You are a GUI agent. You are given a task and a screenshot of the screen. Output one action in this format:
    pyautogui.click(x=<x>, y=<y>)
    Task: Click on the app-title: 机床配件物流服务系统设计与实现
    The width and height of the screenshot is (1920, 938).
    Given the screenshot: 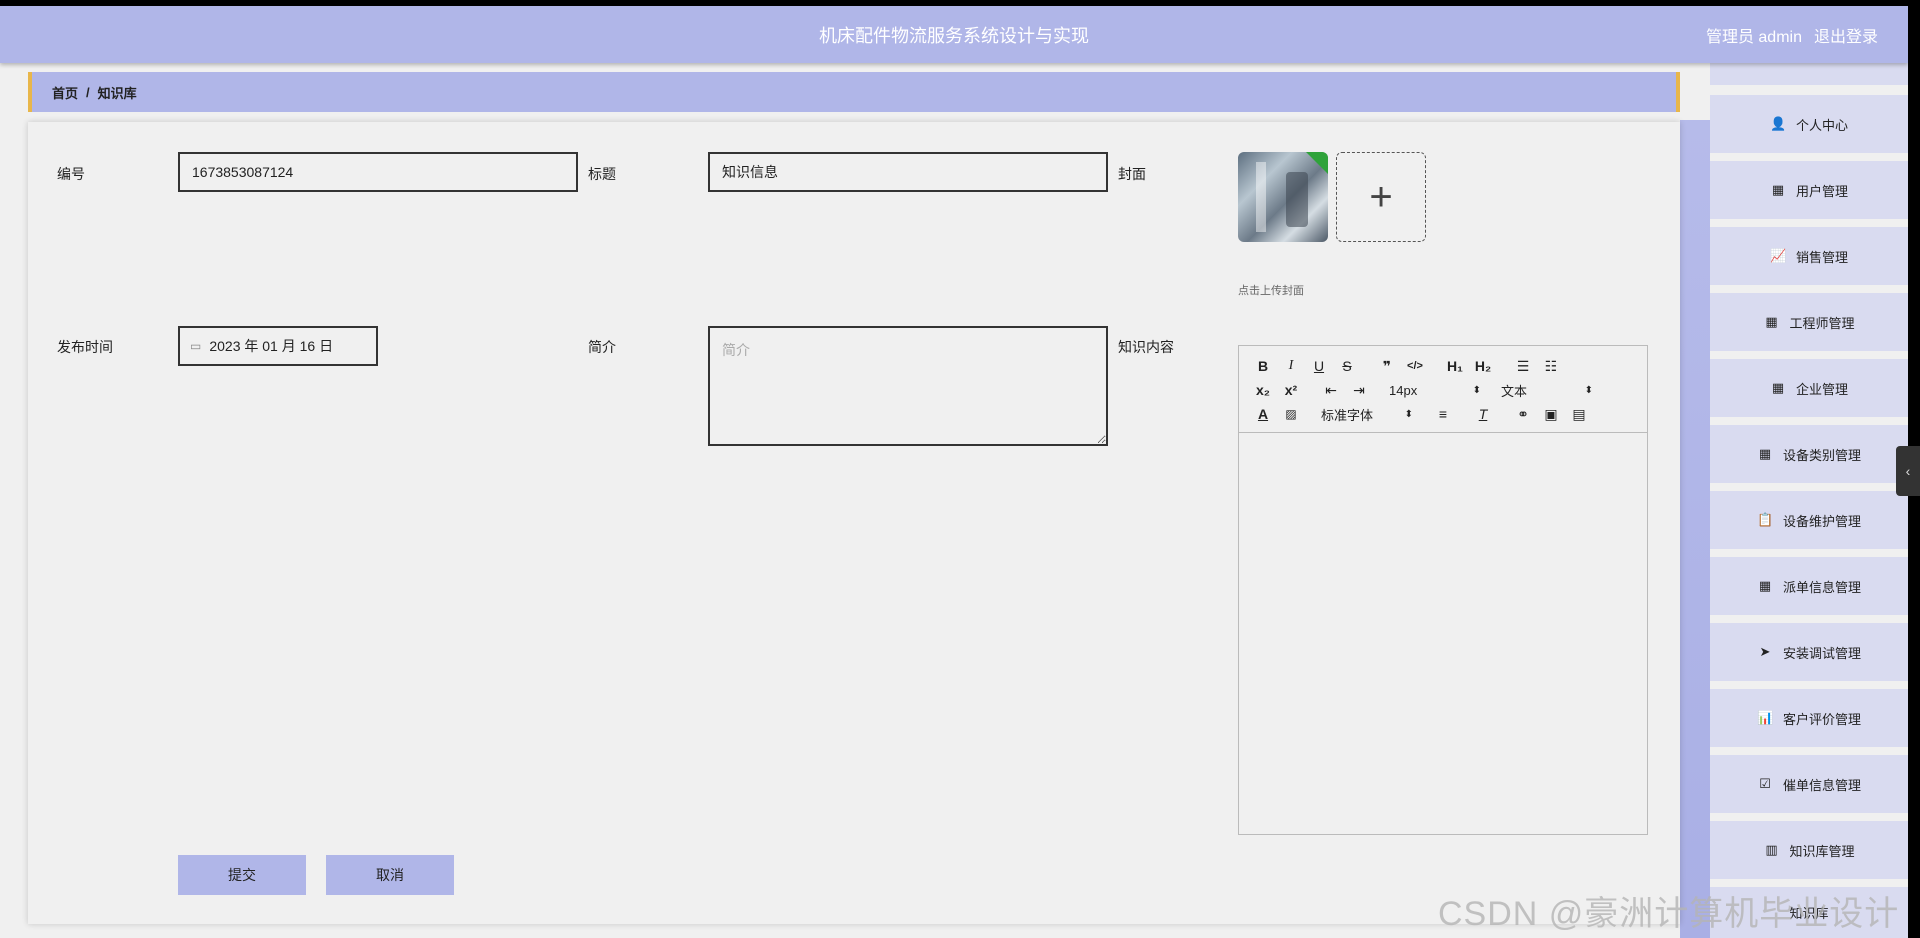 What is the action you would take?
    pyautogui.click(x=954, y=35)
    